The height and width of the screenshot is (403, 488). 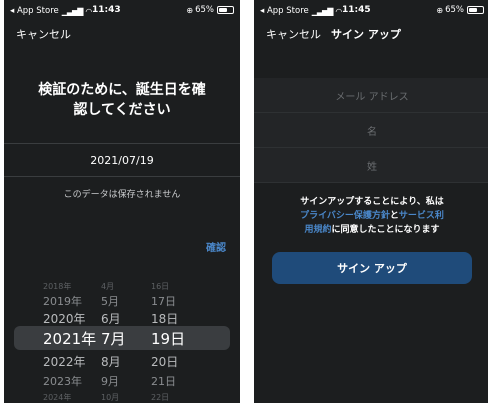 I want to click on privacy-note: このデータは保存されません, so click(x=122, y=195).